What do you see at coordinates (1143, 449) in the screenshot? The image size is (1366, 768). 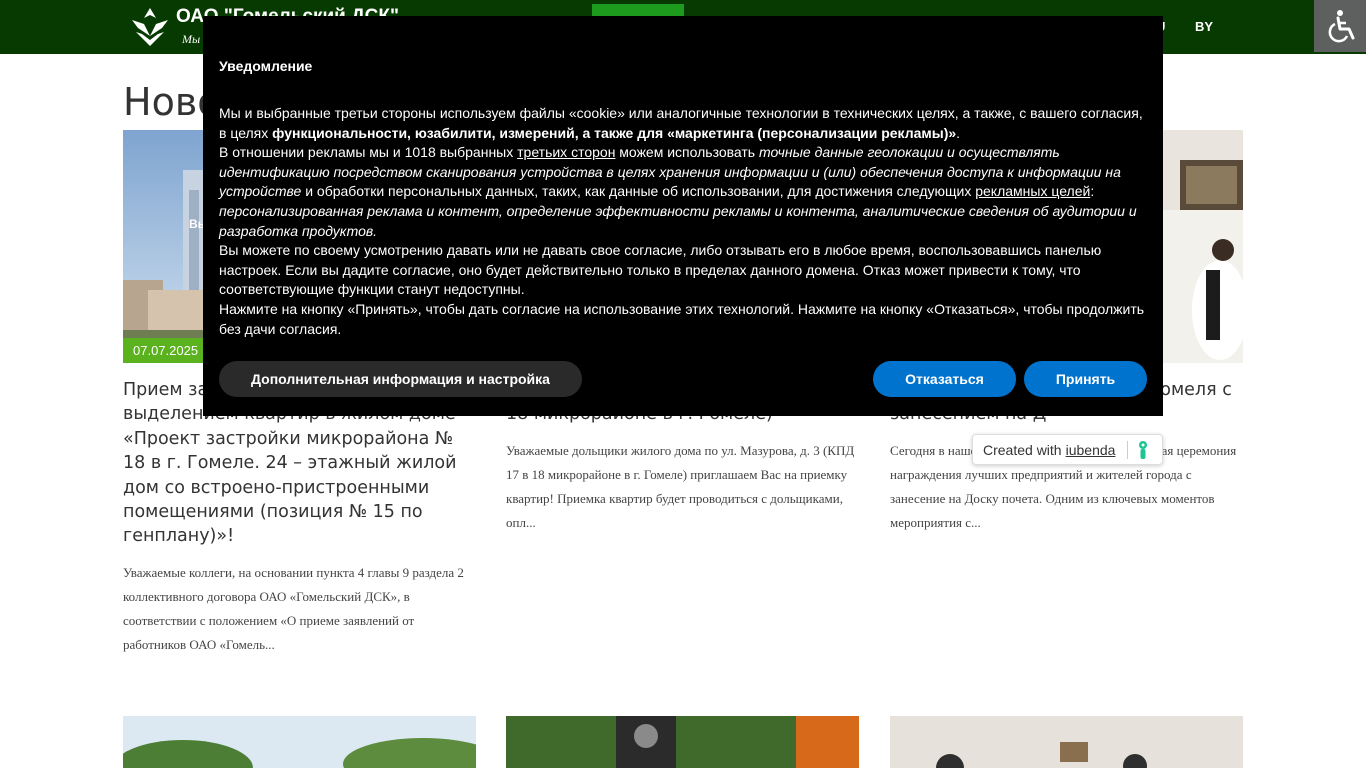 I see `iubenda-logo-icon` at bounding box center [1143, 449].